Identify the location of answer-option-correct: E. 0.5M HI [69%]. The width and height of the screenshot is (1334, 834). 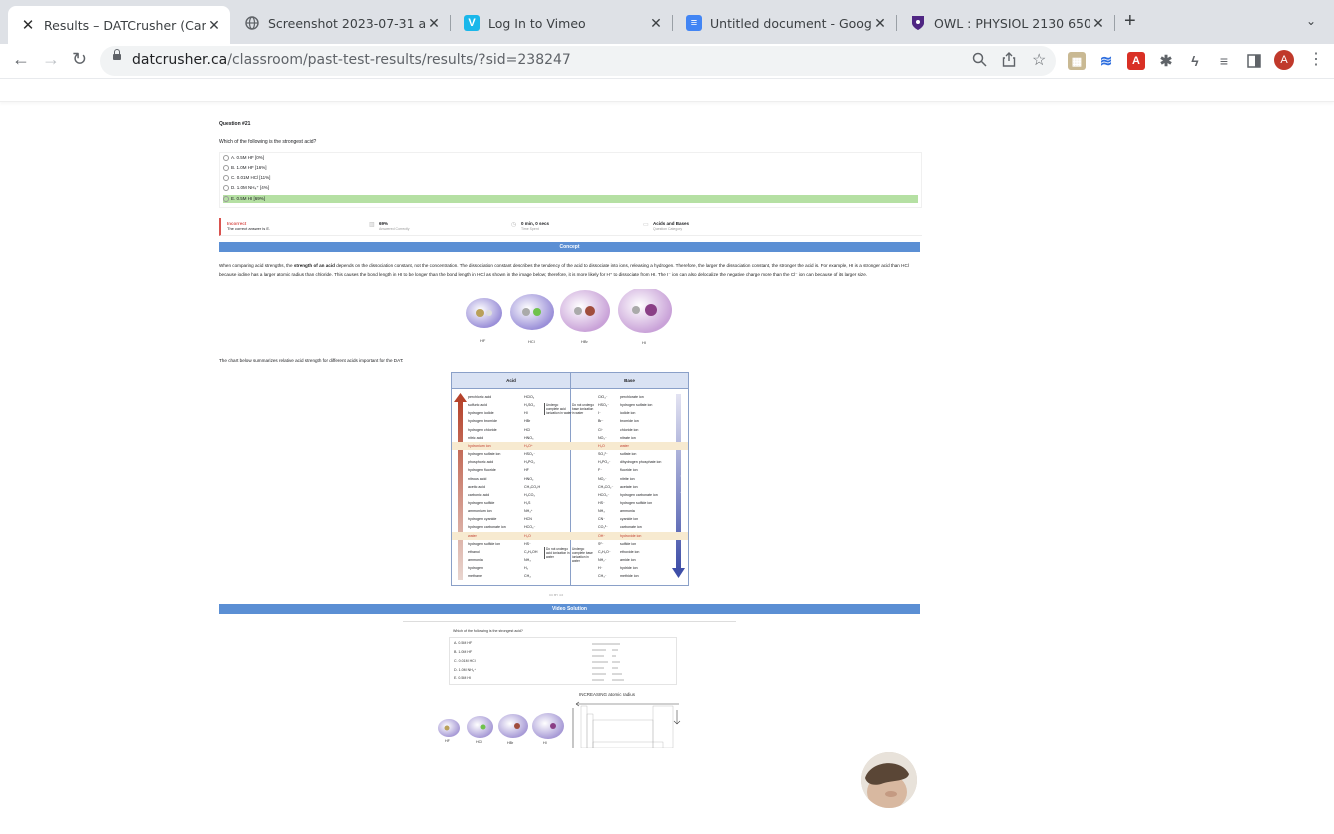
(570, 199).